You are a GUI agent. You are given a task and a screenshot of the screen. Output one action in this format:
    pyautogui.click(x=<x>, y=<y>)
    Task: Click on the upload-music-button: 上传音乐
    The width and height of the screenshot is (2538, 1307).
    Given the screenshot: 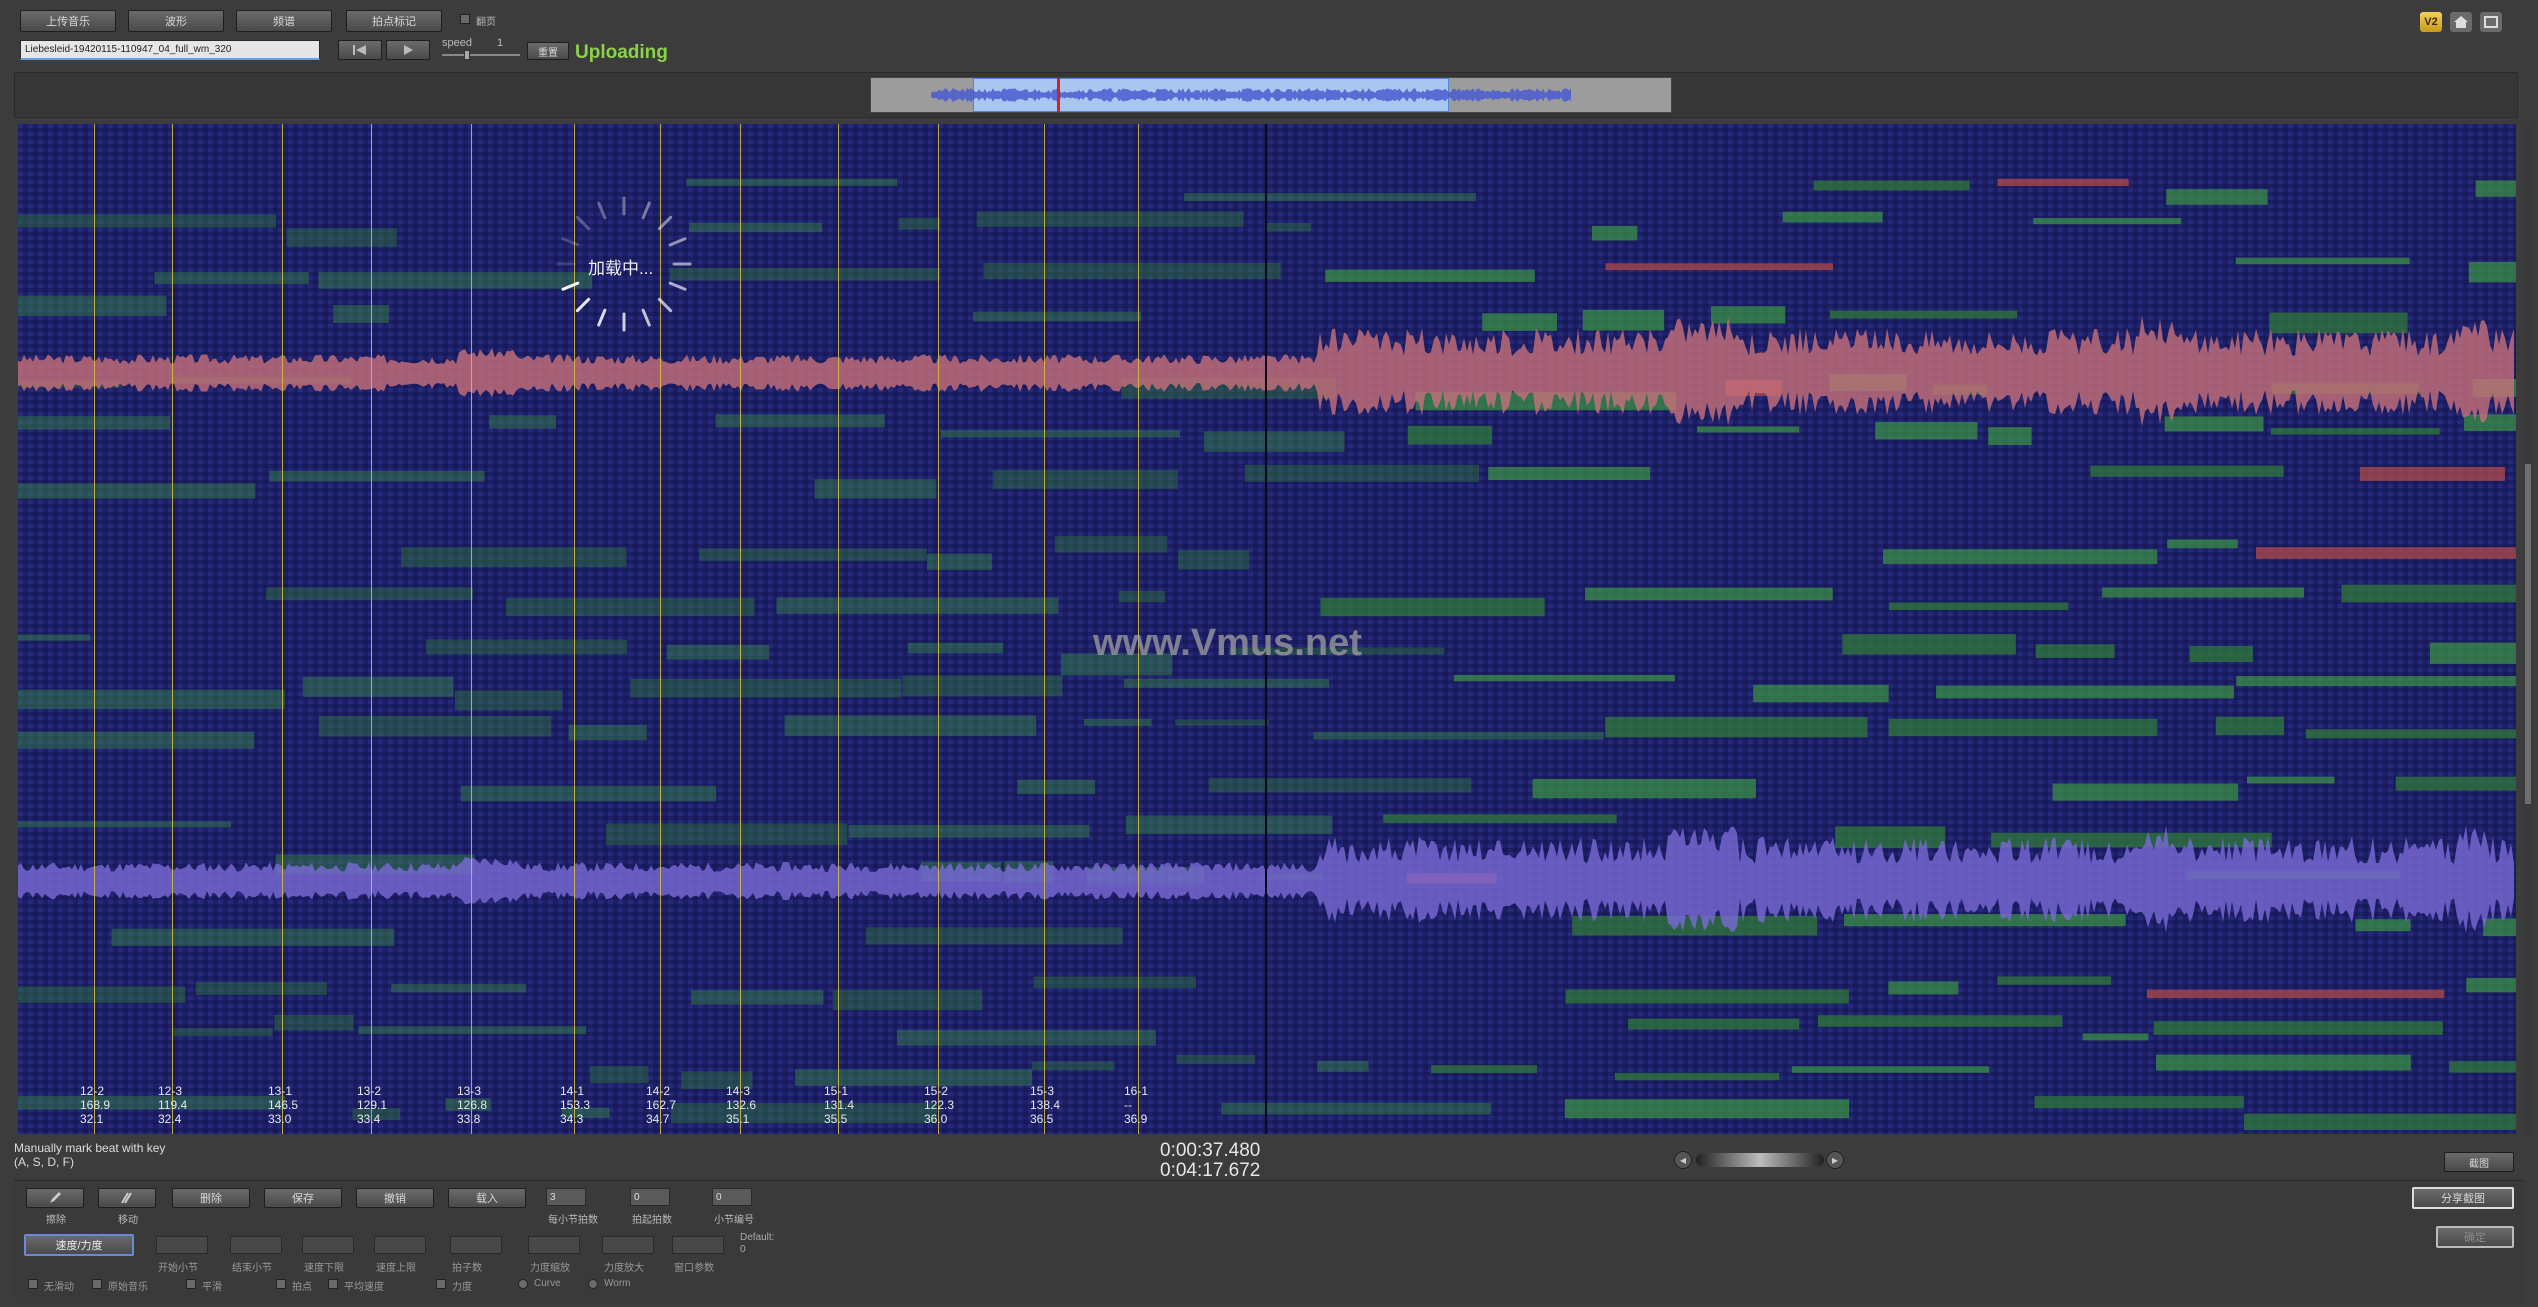 What is the action you would take?
    pyautogui.click(x=68, y=21)
    